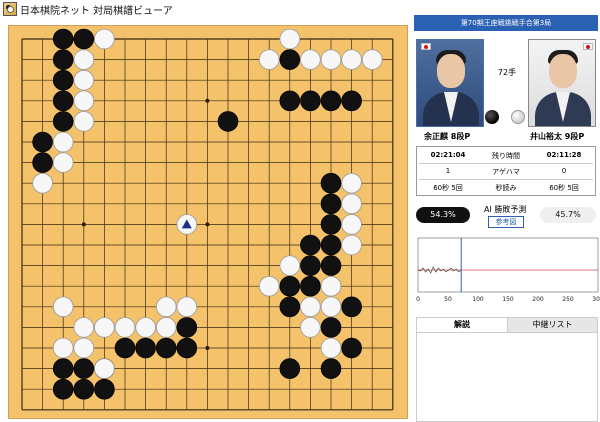 The image size is (600, 422). I want to click on black-byoyomi: 60秒 5回, so click(448, 188).